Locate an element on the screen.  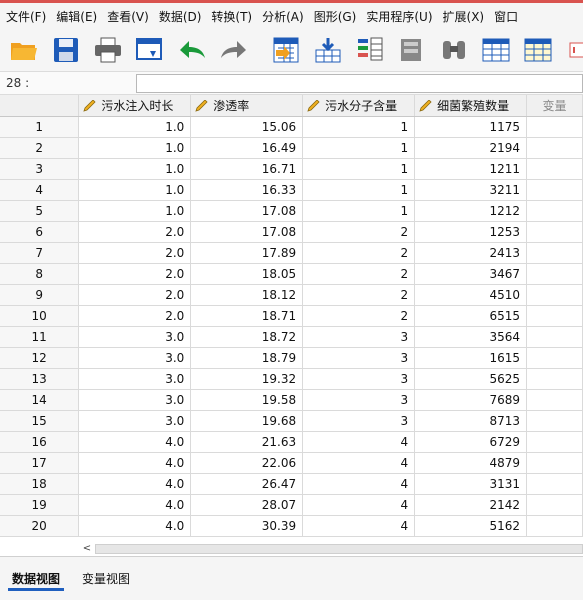
cell-bacteria-count: 1175 is located at coordinates (471, 127).